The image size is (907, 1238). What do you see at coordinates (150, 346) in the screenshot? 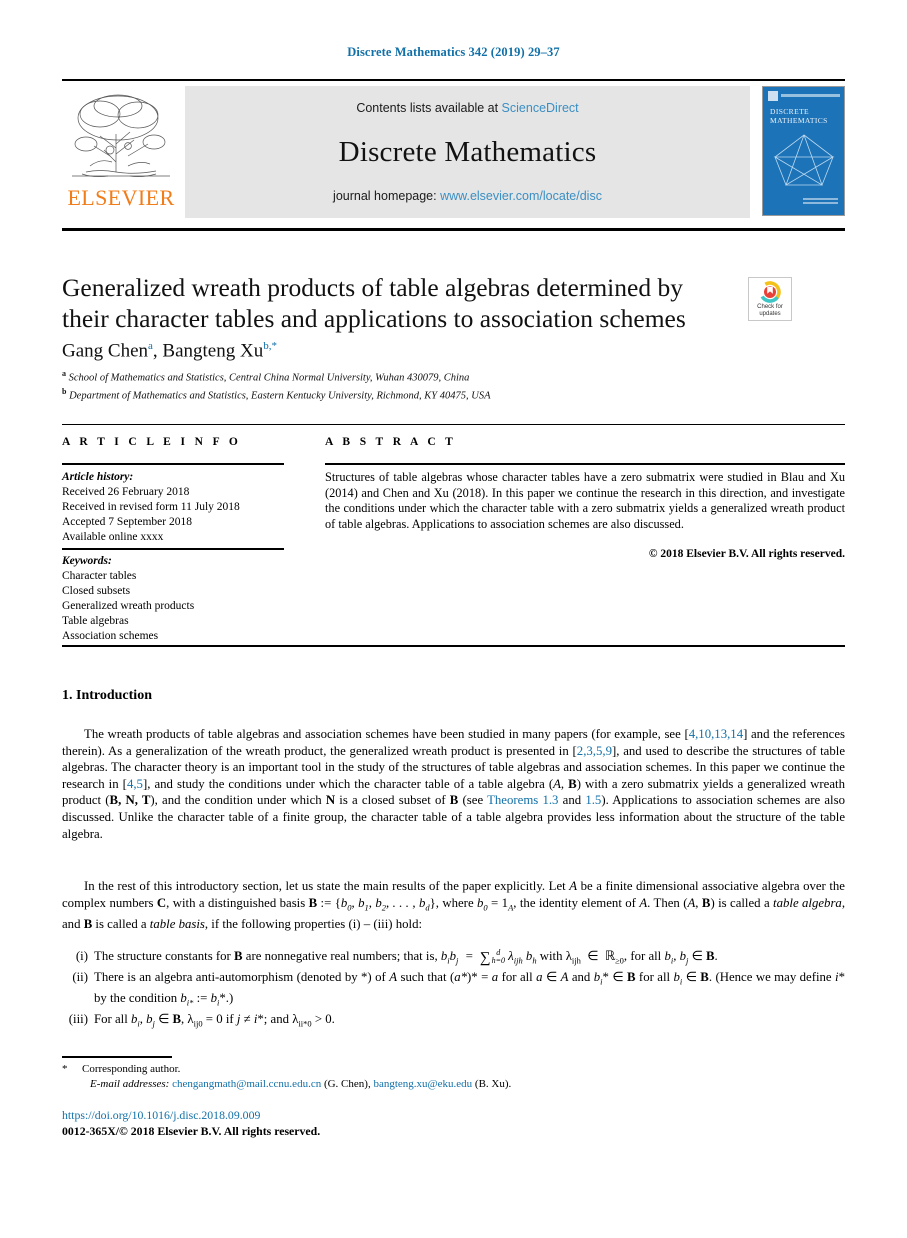
I see `author-1-affil-mark: a` at bounding box center [150, 346].